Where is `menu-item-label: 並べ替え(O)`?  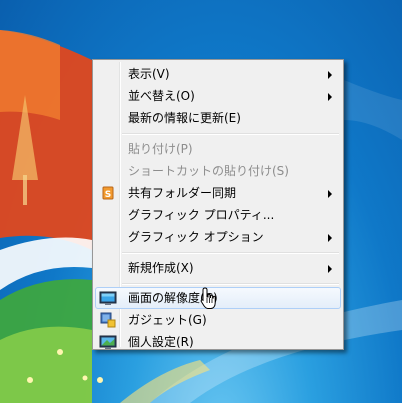
menu-item-label: 並べ替え(O) is located at coordinates (161, 96).